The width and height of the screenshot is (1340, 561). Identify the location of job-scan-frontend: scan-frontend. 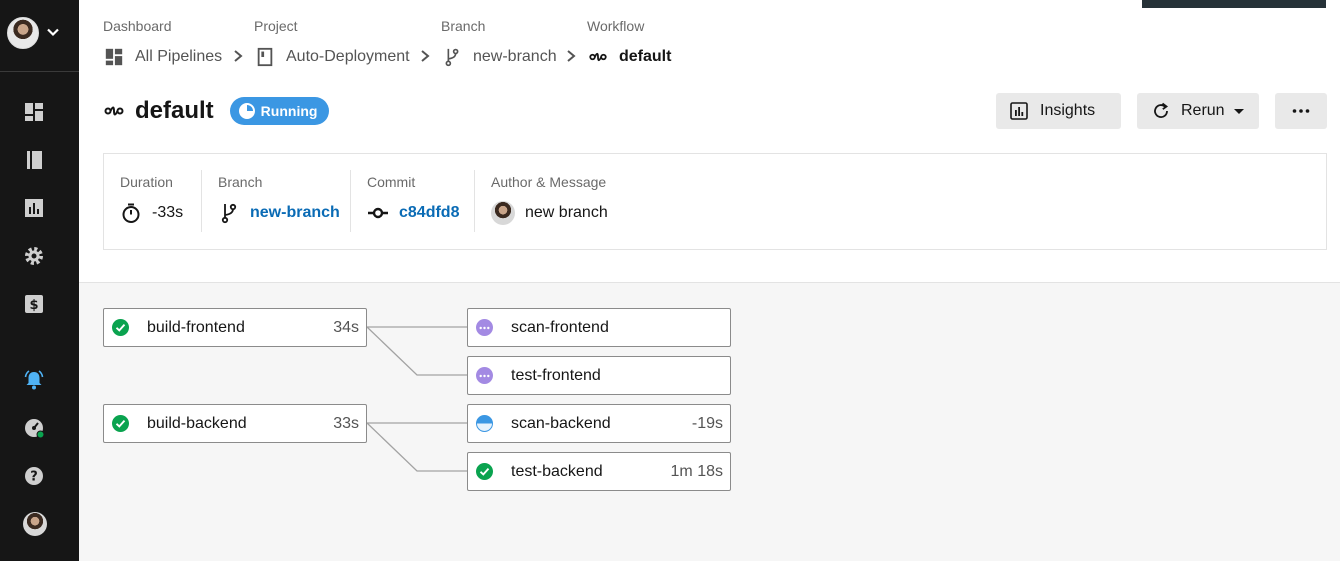
(599, 327).